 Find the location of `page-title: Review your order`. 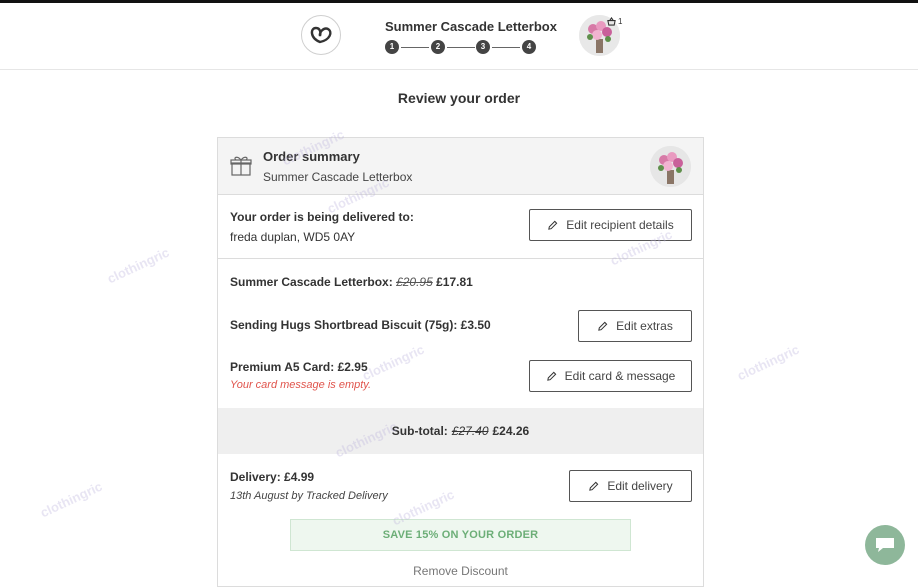

page-title: Review your order is located at coordinates (459, 98).